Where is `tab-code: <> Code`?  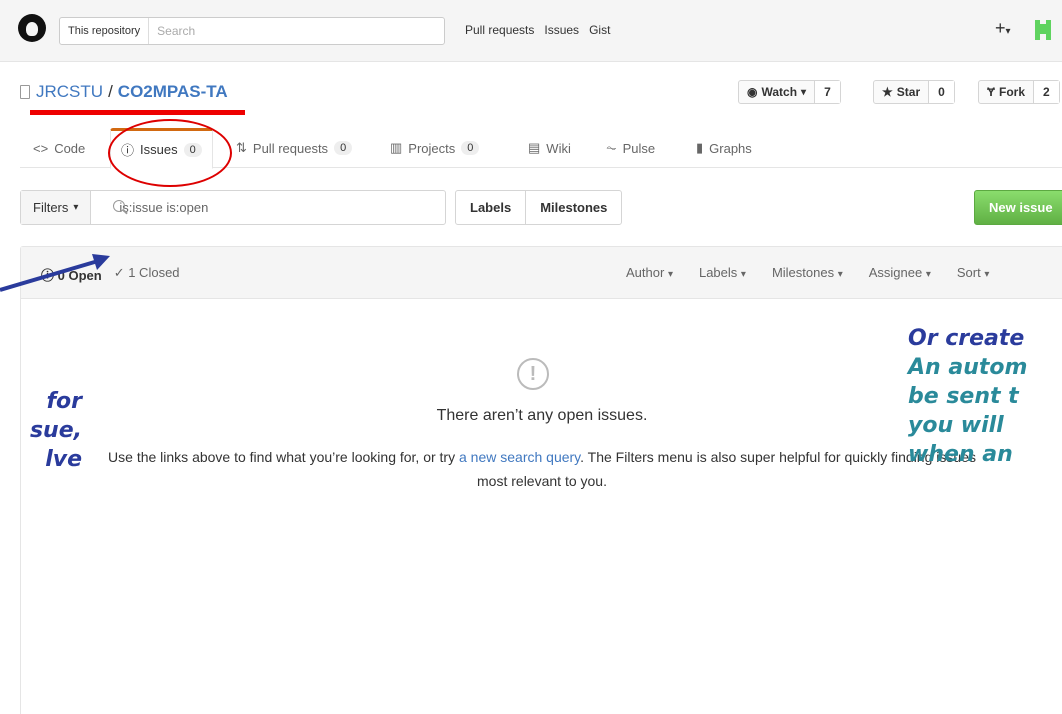
tab-code: <> Code is located at coordinates (59, 148).